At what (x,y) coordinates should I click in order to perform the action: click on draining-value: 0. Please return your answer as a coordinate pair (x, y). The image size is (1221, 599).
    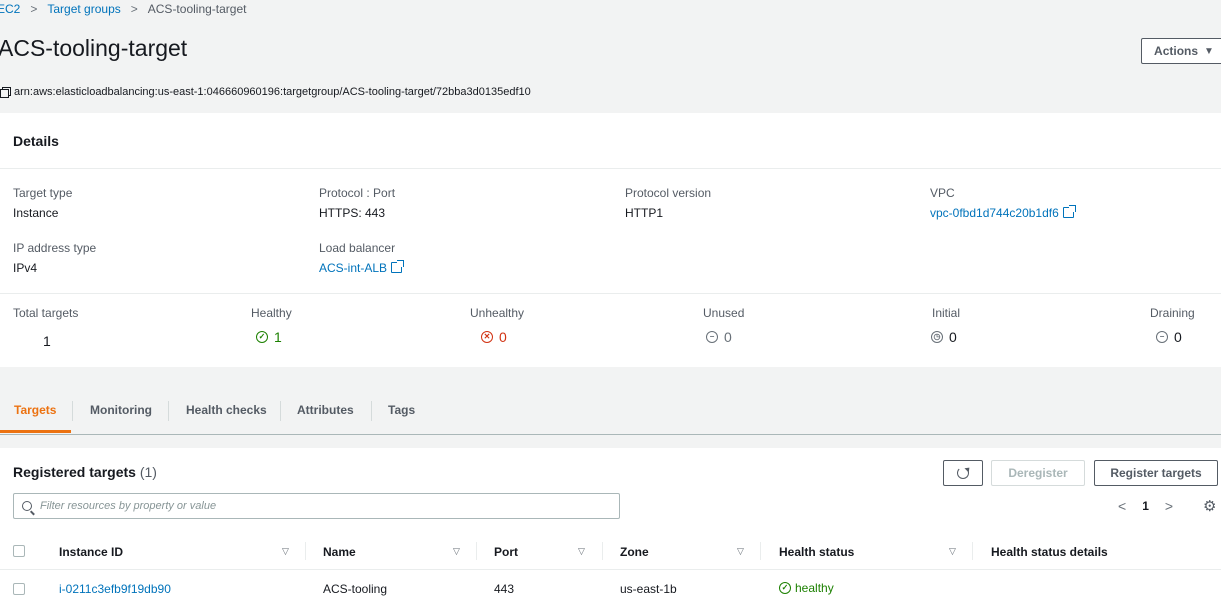
    Looking at the image, I should click on (1178, 337).